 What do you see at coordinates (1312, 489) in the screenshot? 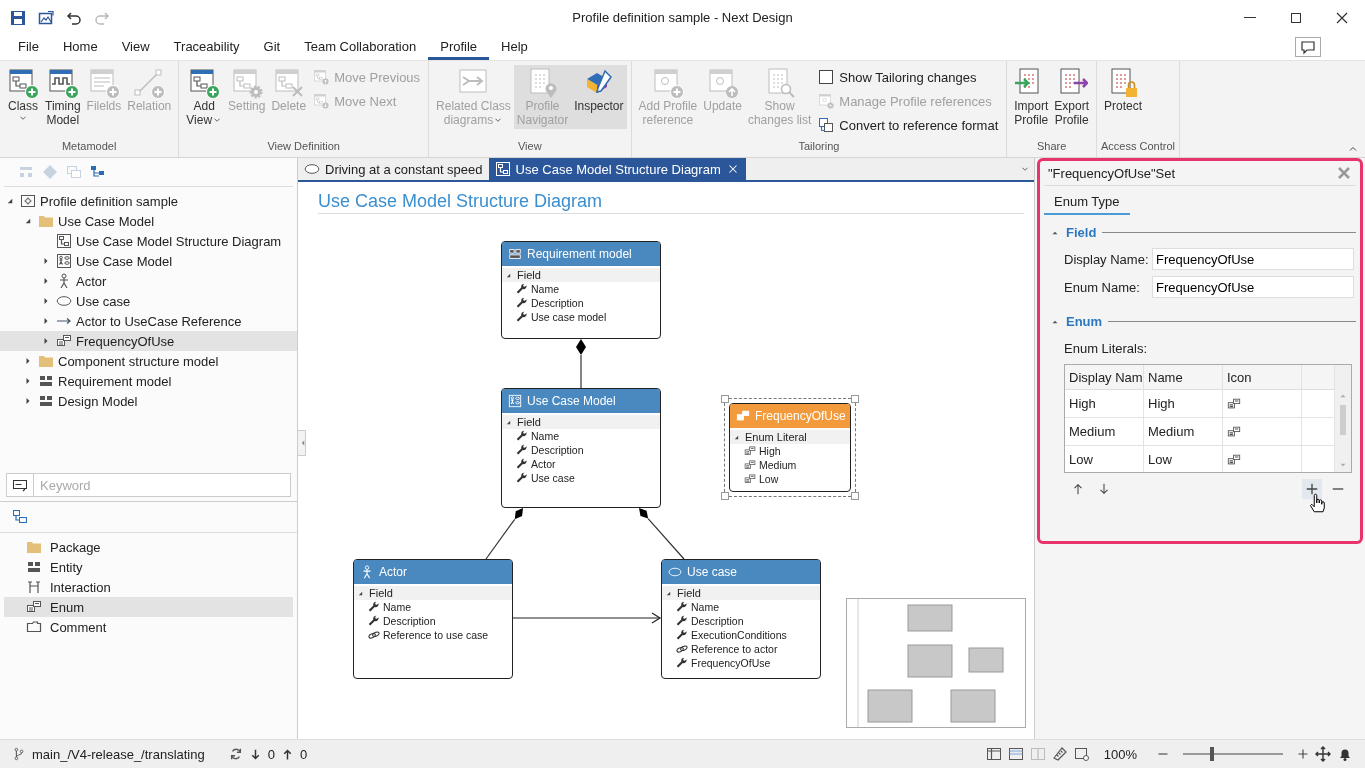
I see `add-button` at bounding box center [1312, 489].